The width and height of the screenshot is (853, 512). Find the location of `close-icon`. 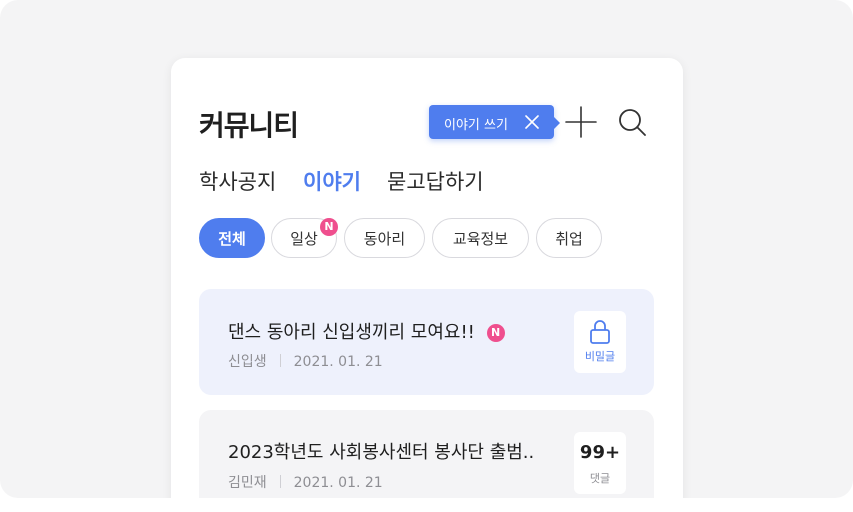

close-icon is located at coordinates (532, 122).